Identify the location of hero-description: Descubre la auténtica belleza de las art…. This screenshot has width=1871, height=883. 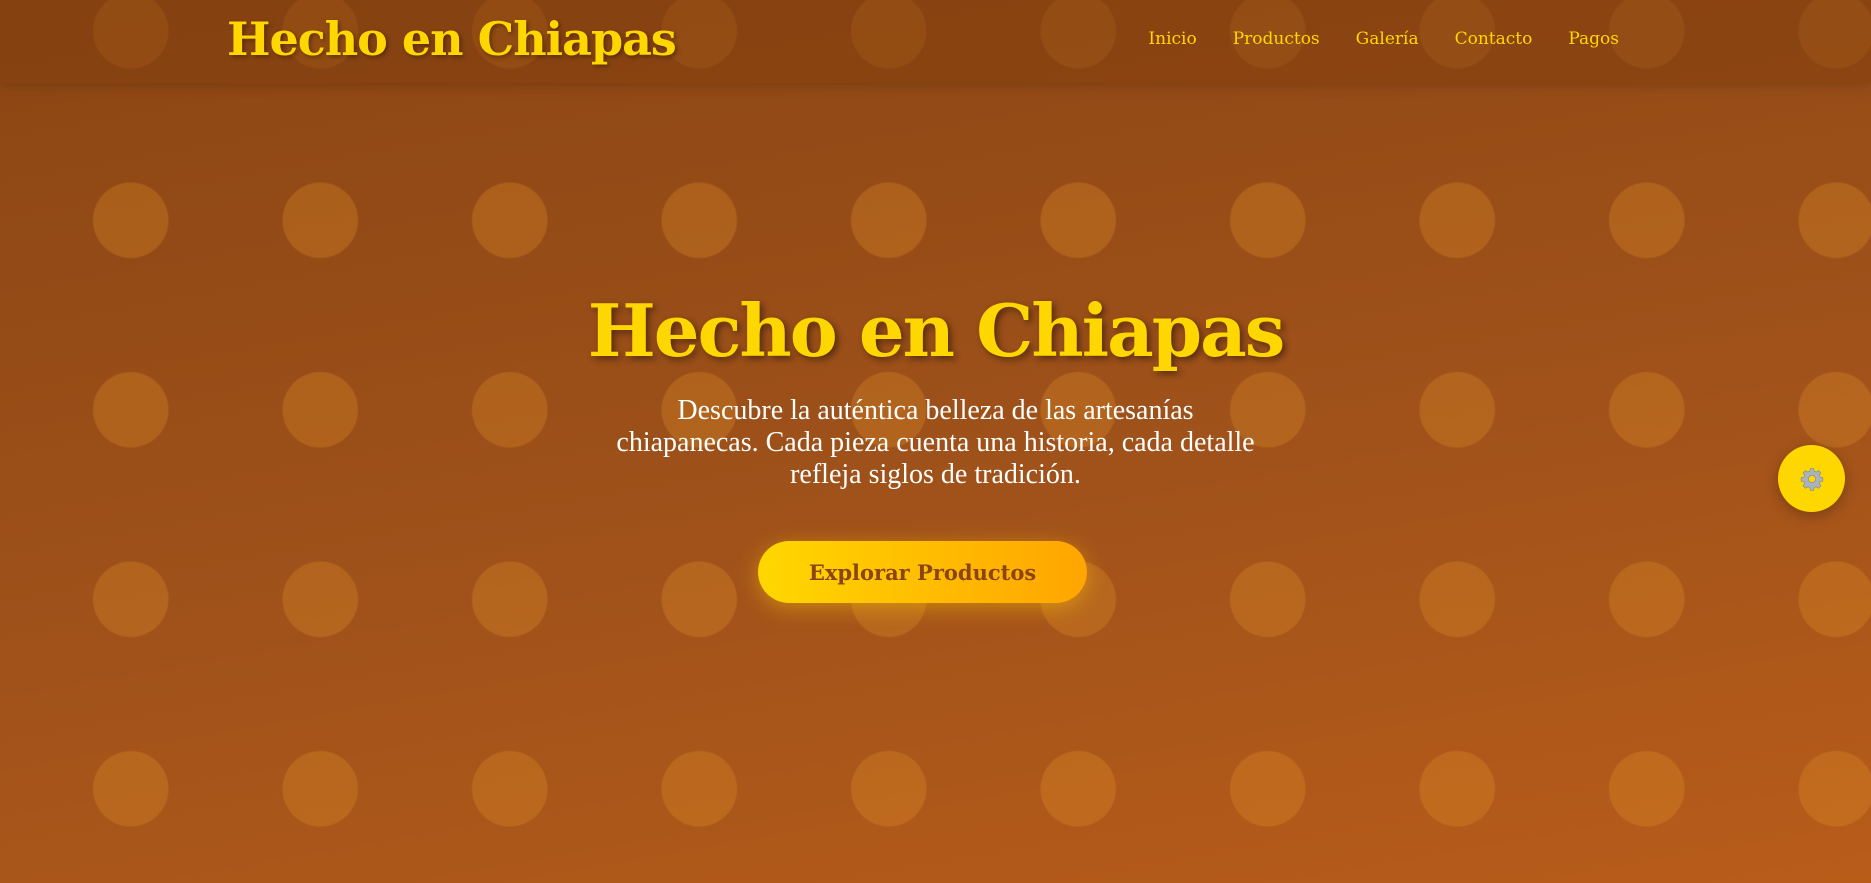
(935, 442).